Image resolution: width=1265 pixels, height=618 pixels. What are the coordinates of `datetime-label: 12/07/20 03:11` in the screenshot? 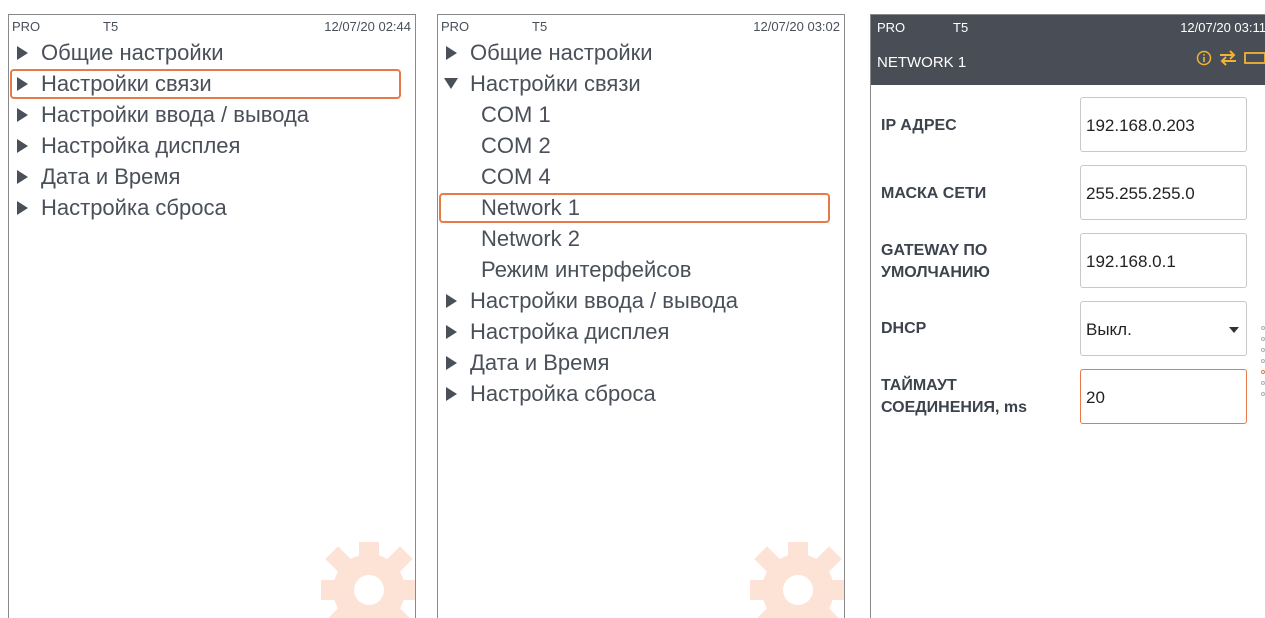 It's located at (1222, 27).